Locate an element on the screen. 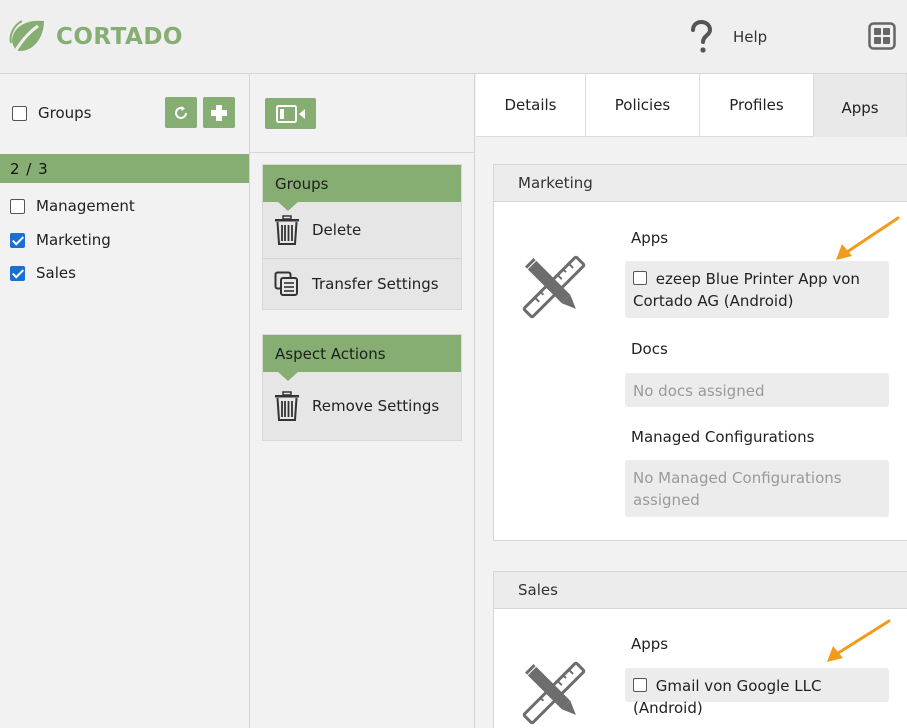 The image size is (907, 728). tab-label: Policies is located at coordinates (642, 105).